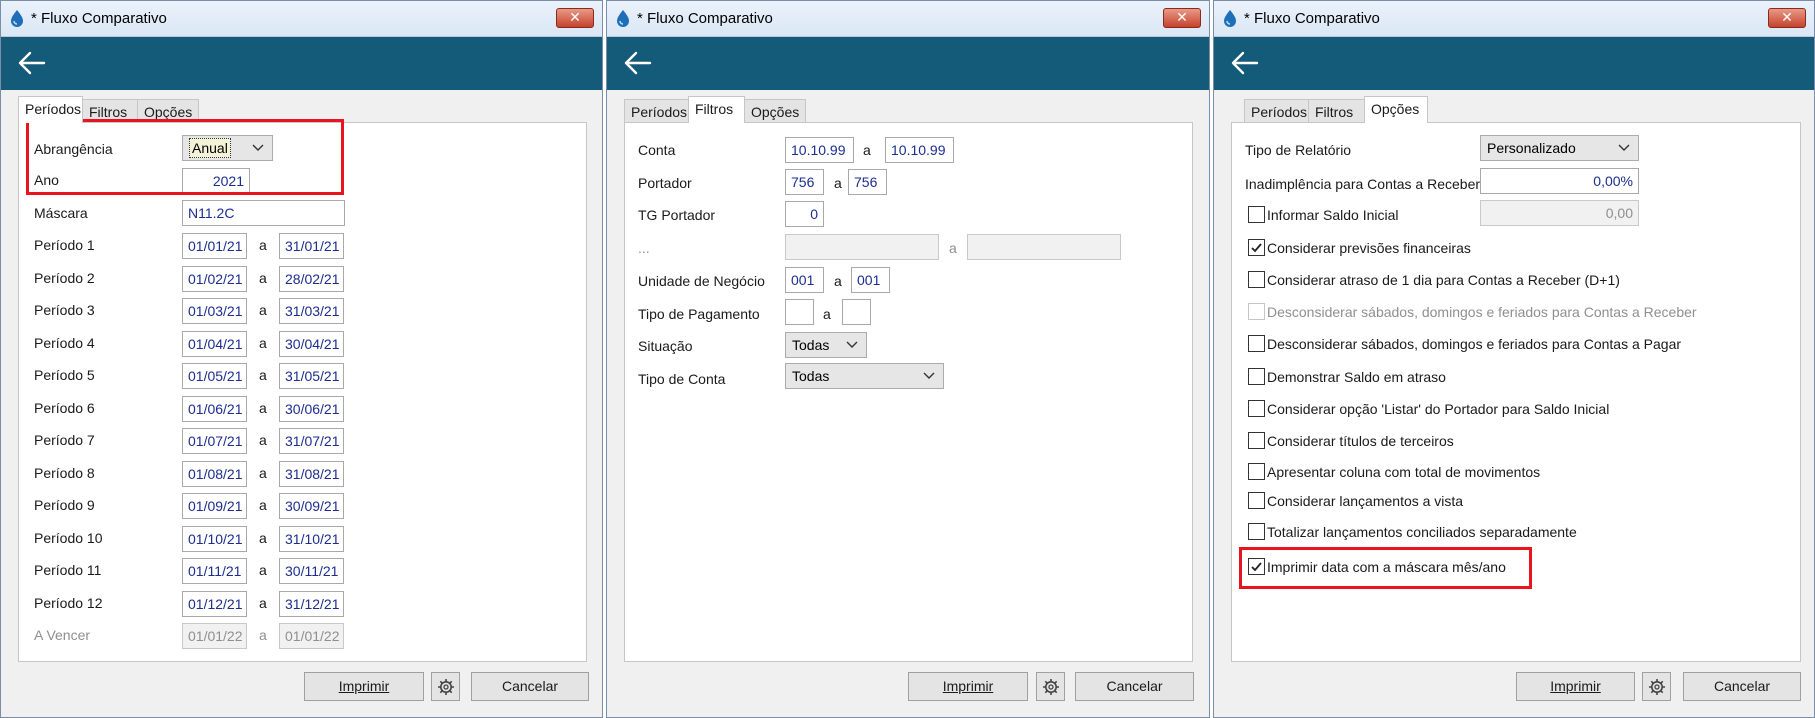  What do you see at coordinates (819, 150) in the screenshot?
I see `conta-from-field: 10.10.99` at bounding box center [819, 150].